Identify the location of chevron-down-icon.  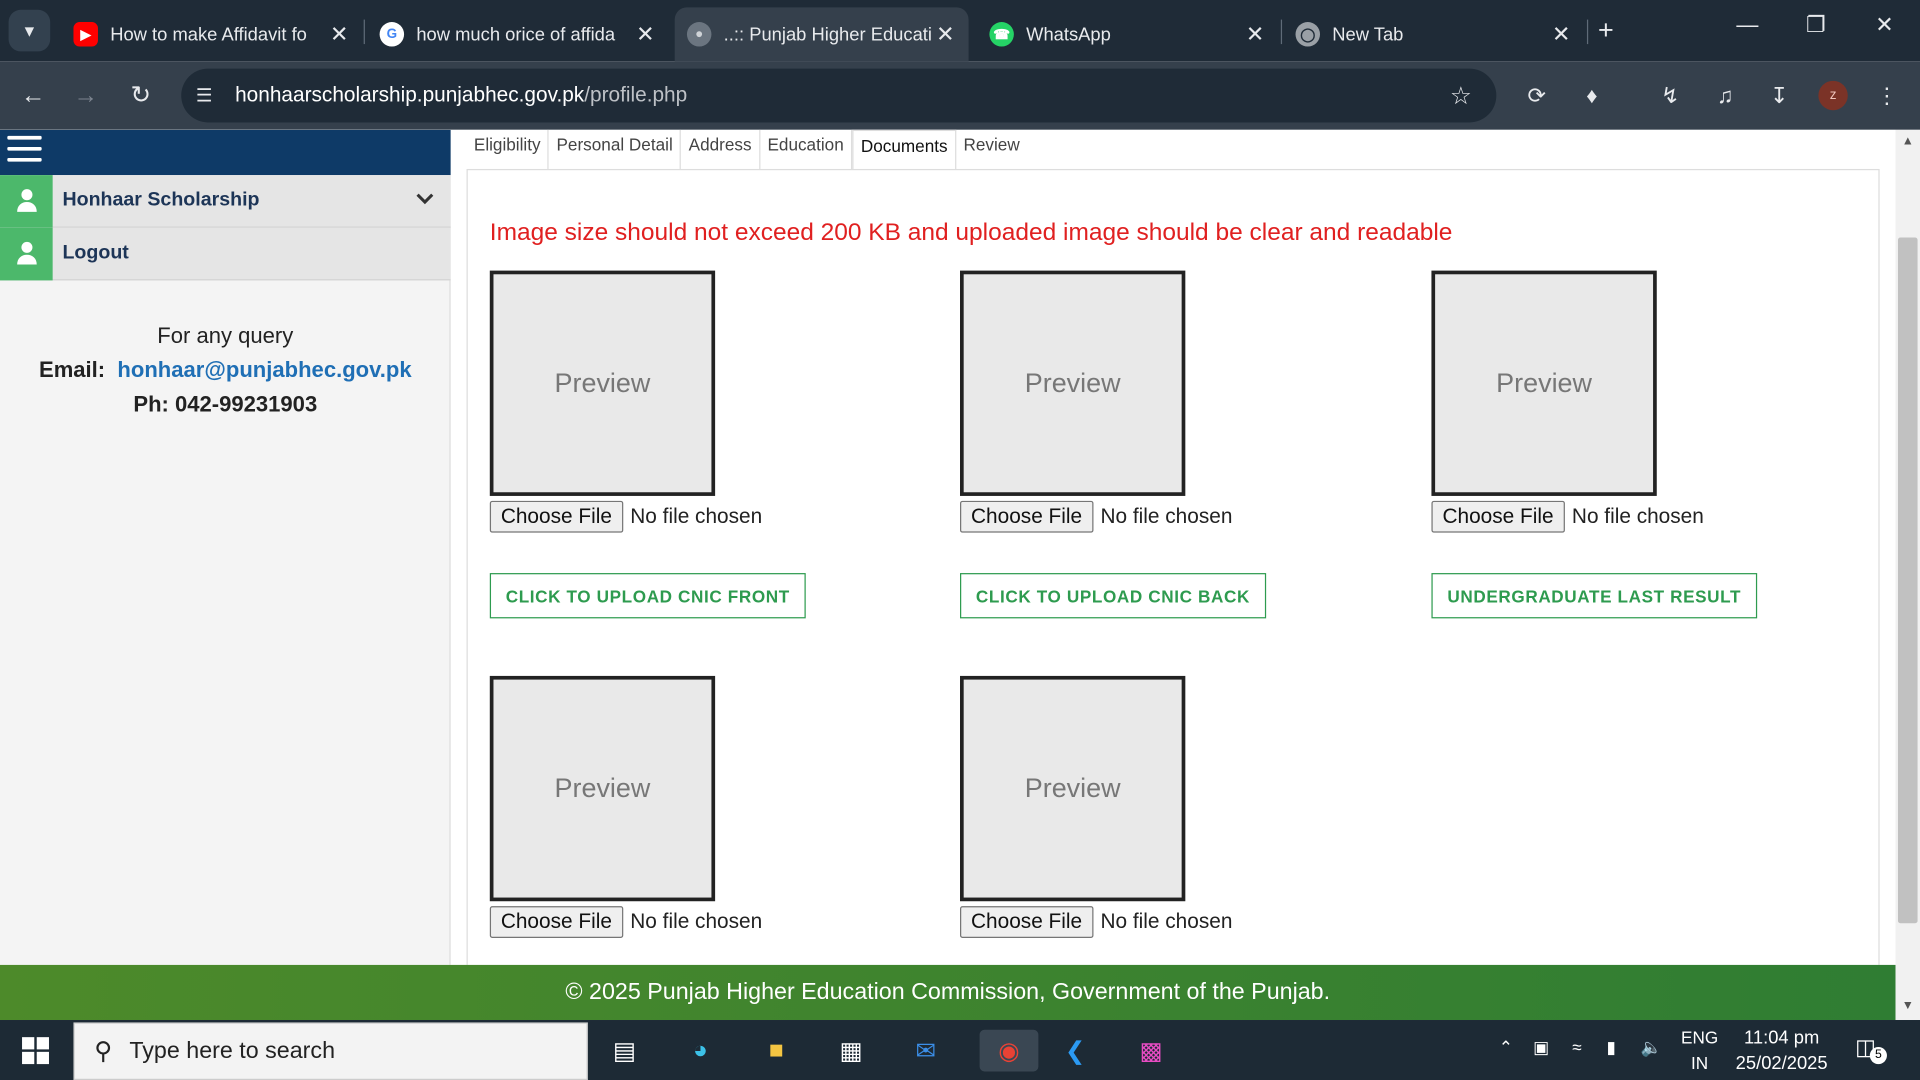
(425, 201).